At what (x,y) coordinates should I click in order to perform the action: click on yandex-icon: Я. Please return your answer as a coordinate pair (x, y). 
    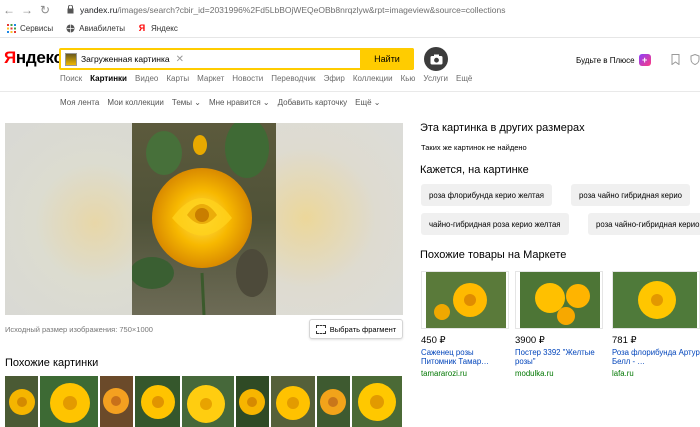
    Looking at the image, I should click on (142, 28).